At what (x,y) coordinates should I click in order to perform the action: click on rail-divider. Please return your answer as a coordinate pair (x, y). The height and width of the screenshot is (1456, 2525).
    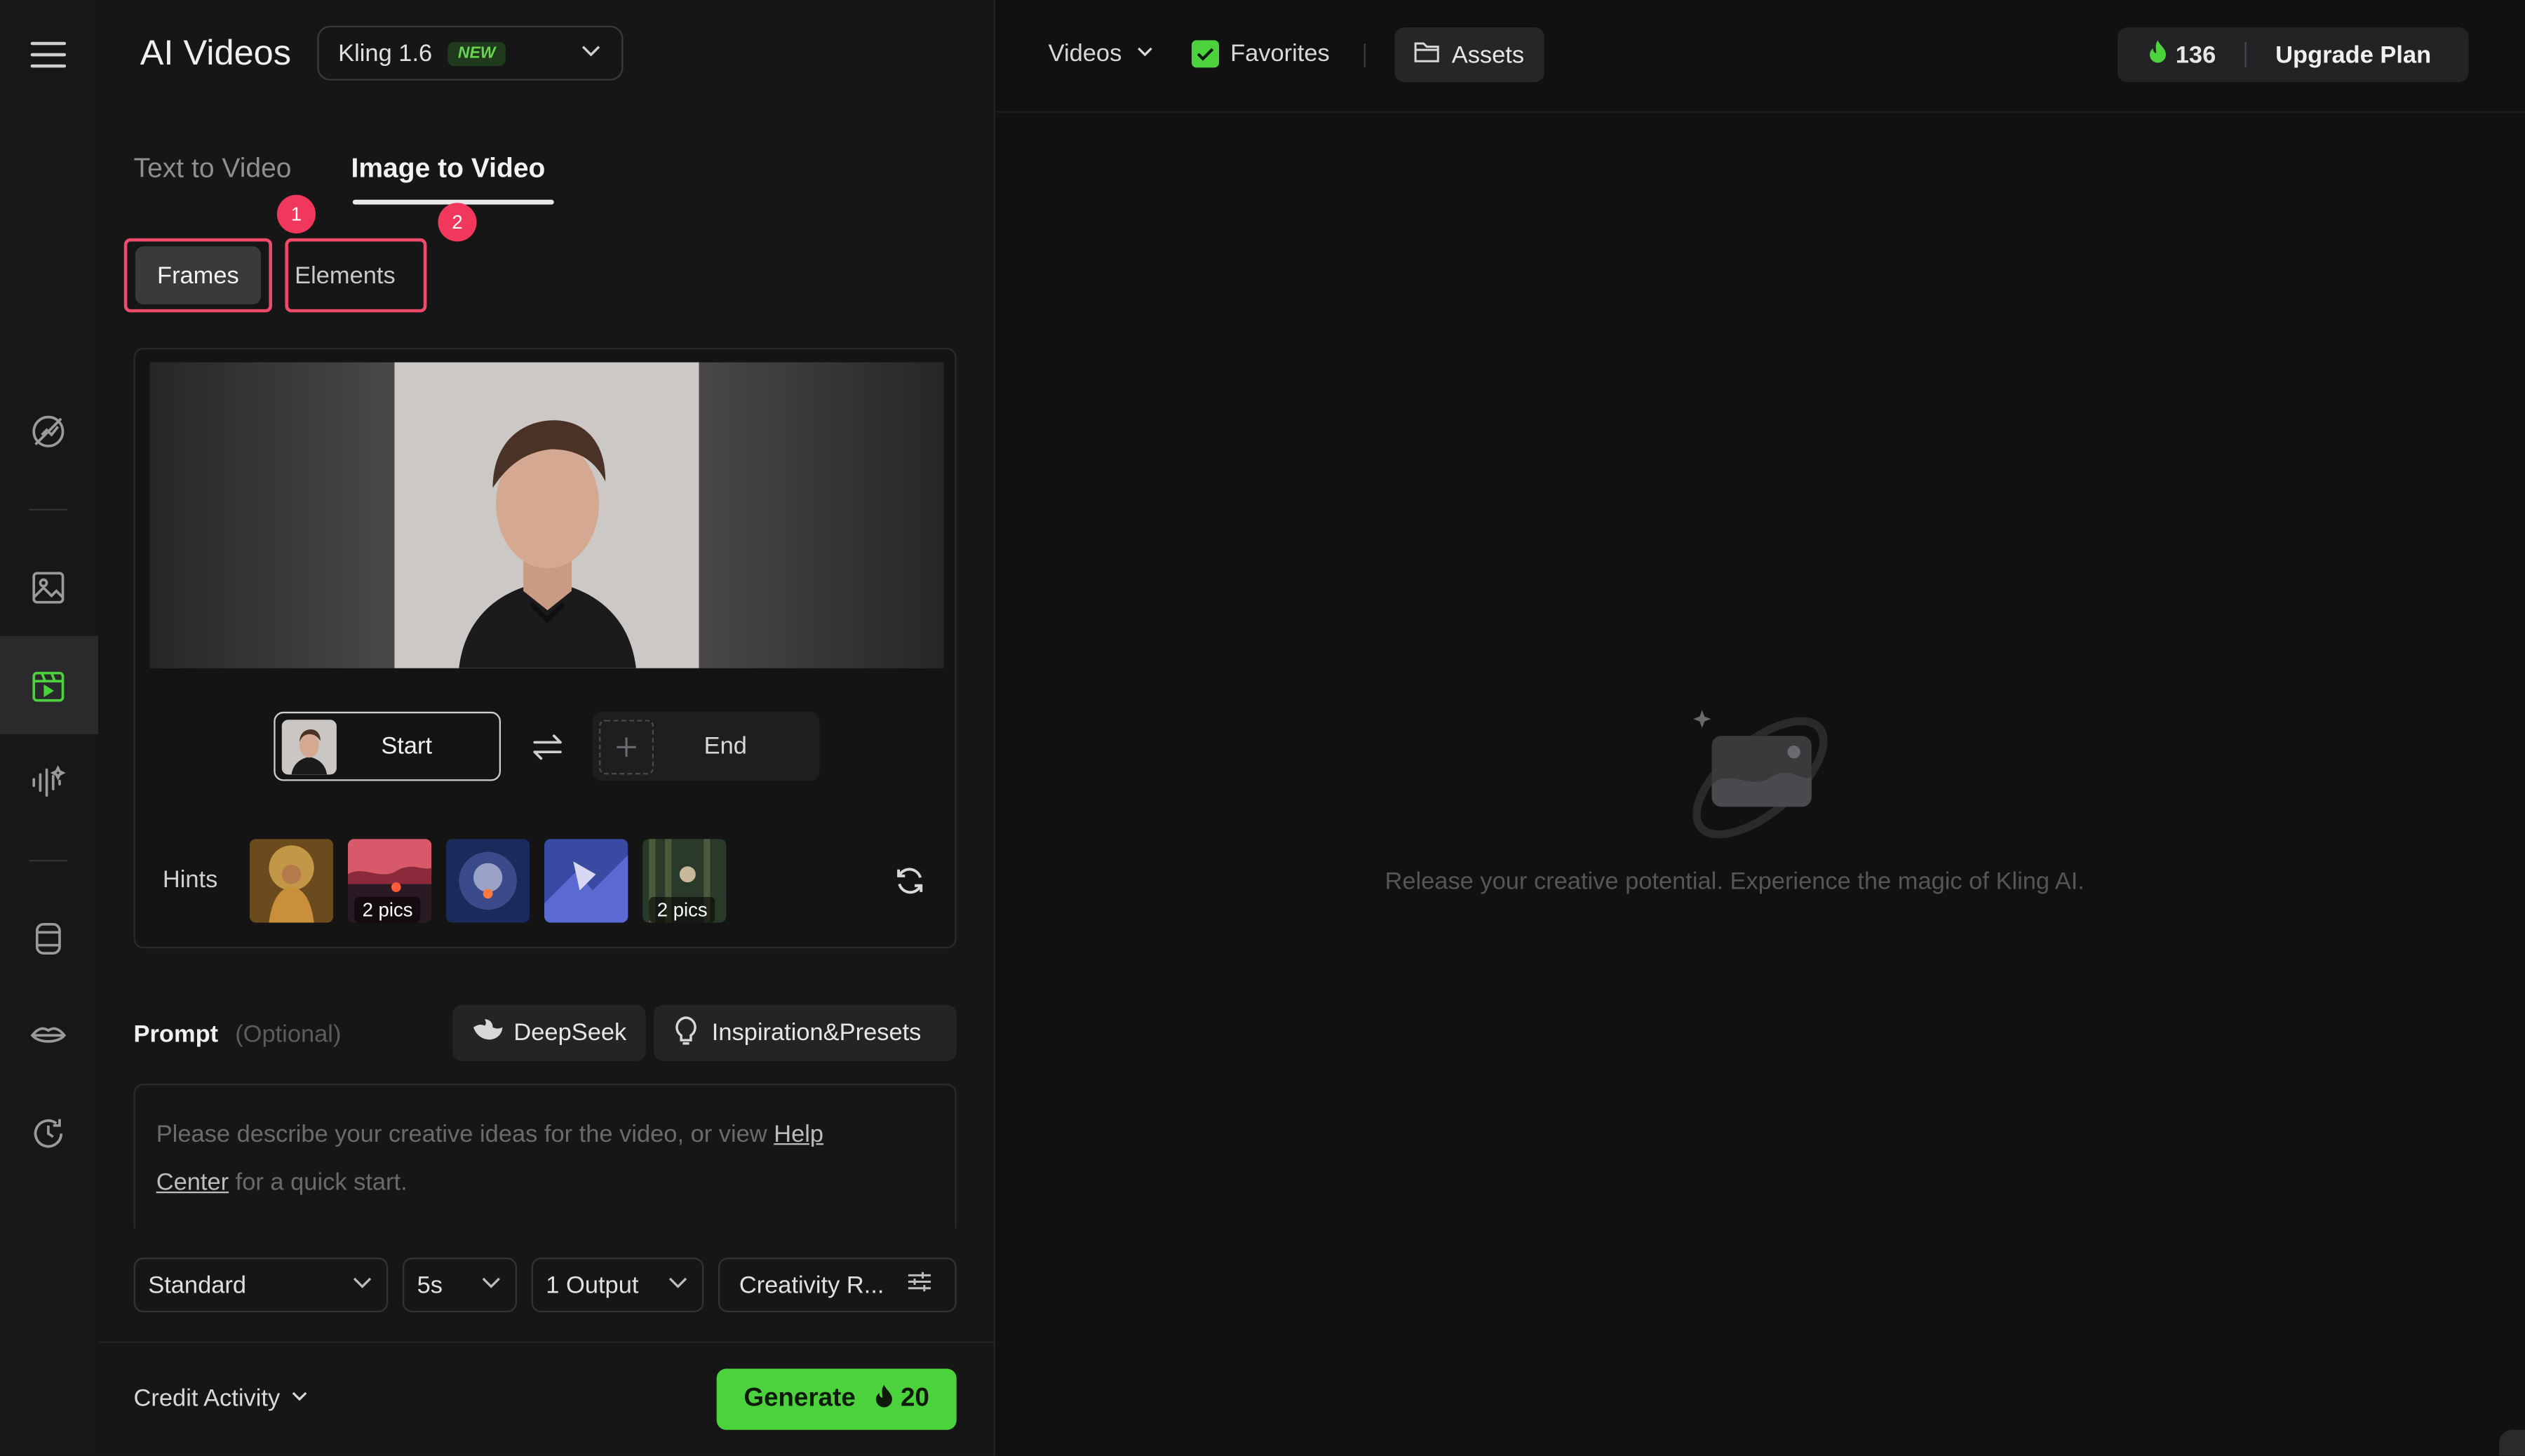
    Looking at the image, I should click on (48, 509).